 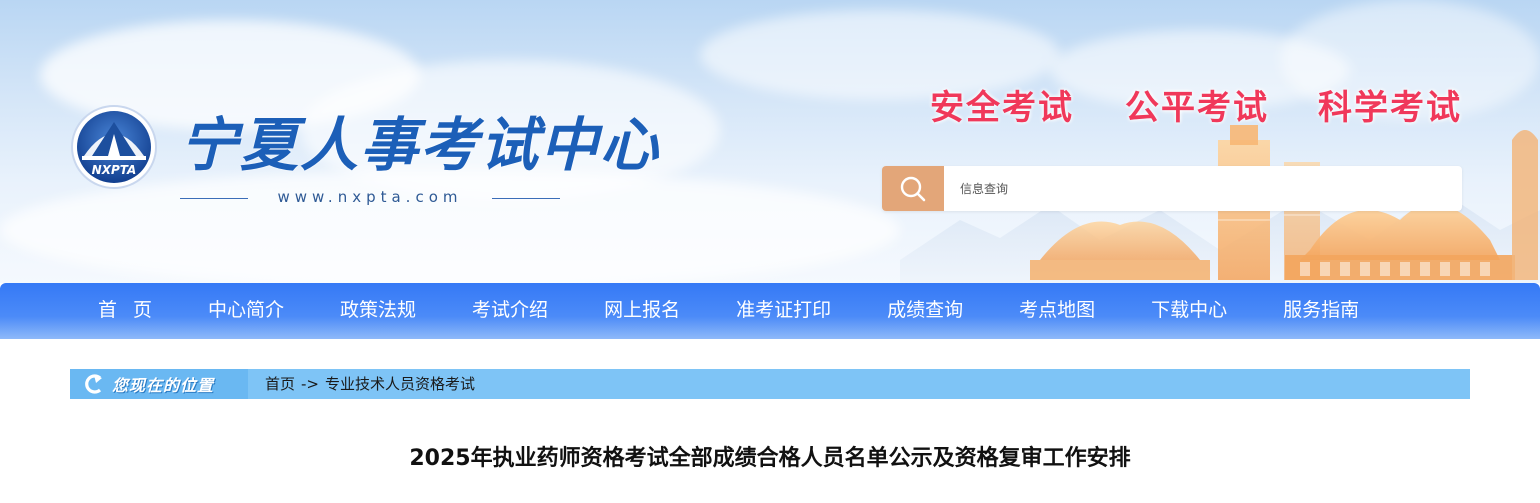 I want to click on search-icon, so click(x=913, y=188).